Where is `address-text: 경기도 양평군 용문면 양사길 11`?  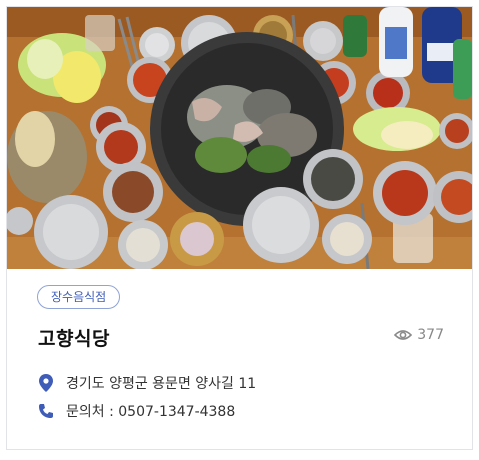 address-text: 경기도 양평군 용문면 양사길 11 is located at coordinates (161, 384).